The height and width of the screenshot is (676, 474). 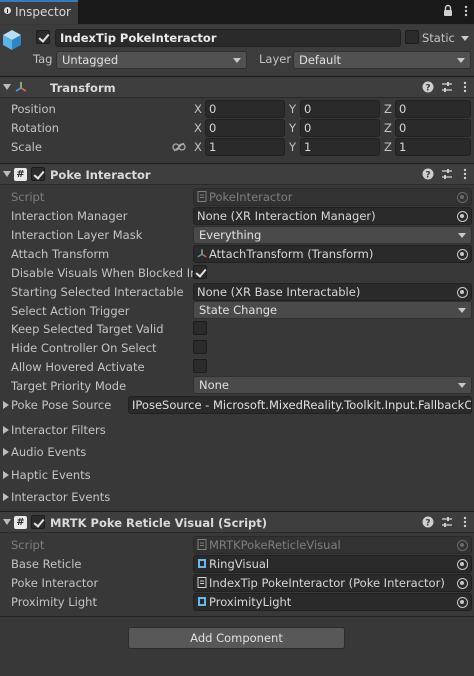 What do you see at coordinates (245, 128) in the screenshot?
I see `rotation-x-field: 0` at bounding box center [245, 128].